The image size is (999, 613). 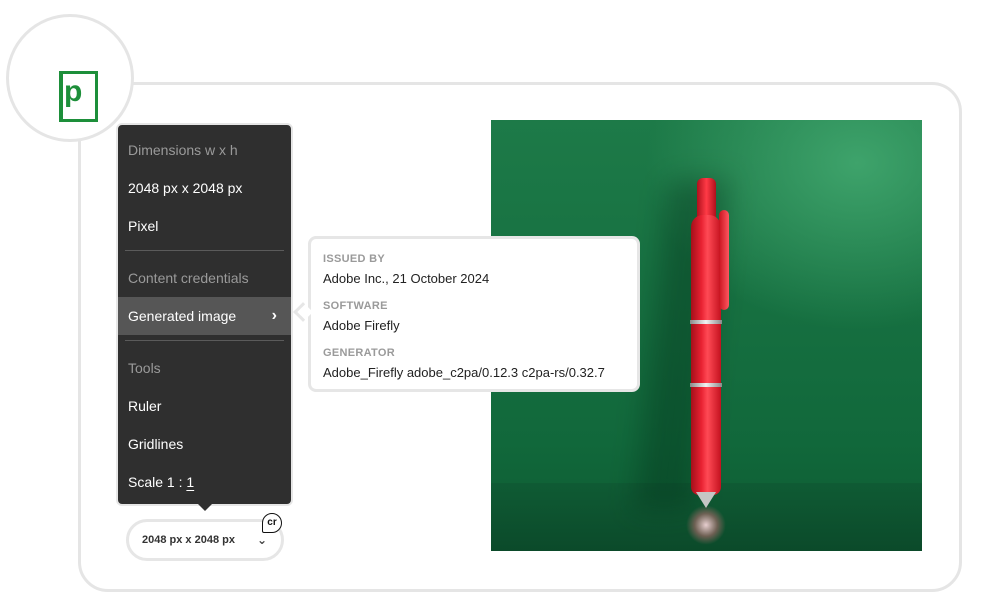 What do you see at coordinates (706, 385) in the screenshot?
I see `pen-ring-lower` at bounding box center [706, 385].